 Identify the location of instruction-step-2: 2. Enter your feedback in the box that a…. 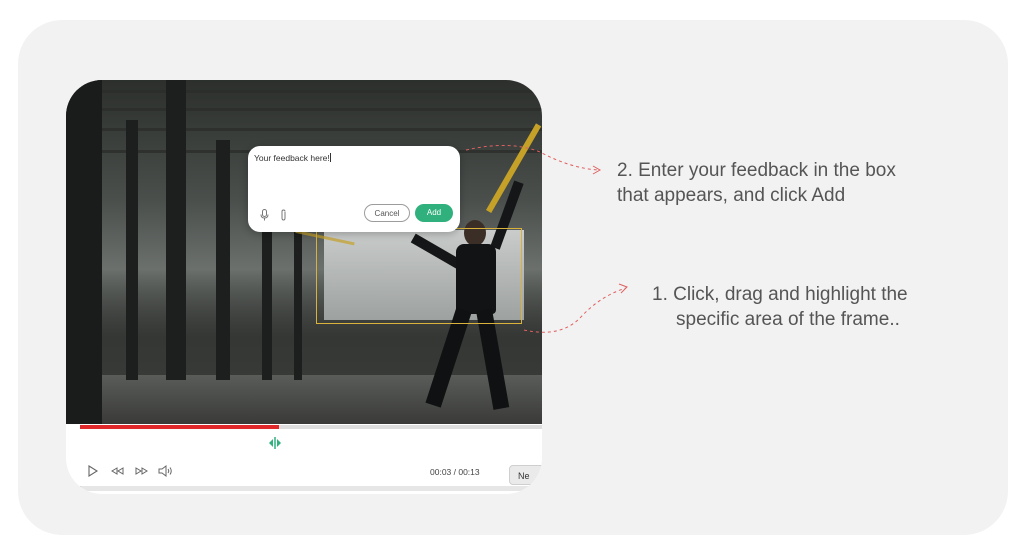
(756, 183).